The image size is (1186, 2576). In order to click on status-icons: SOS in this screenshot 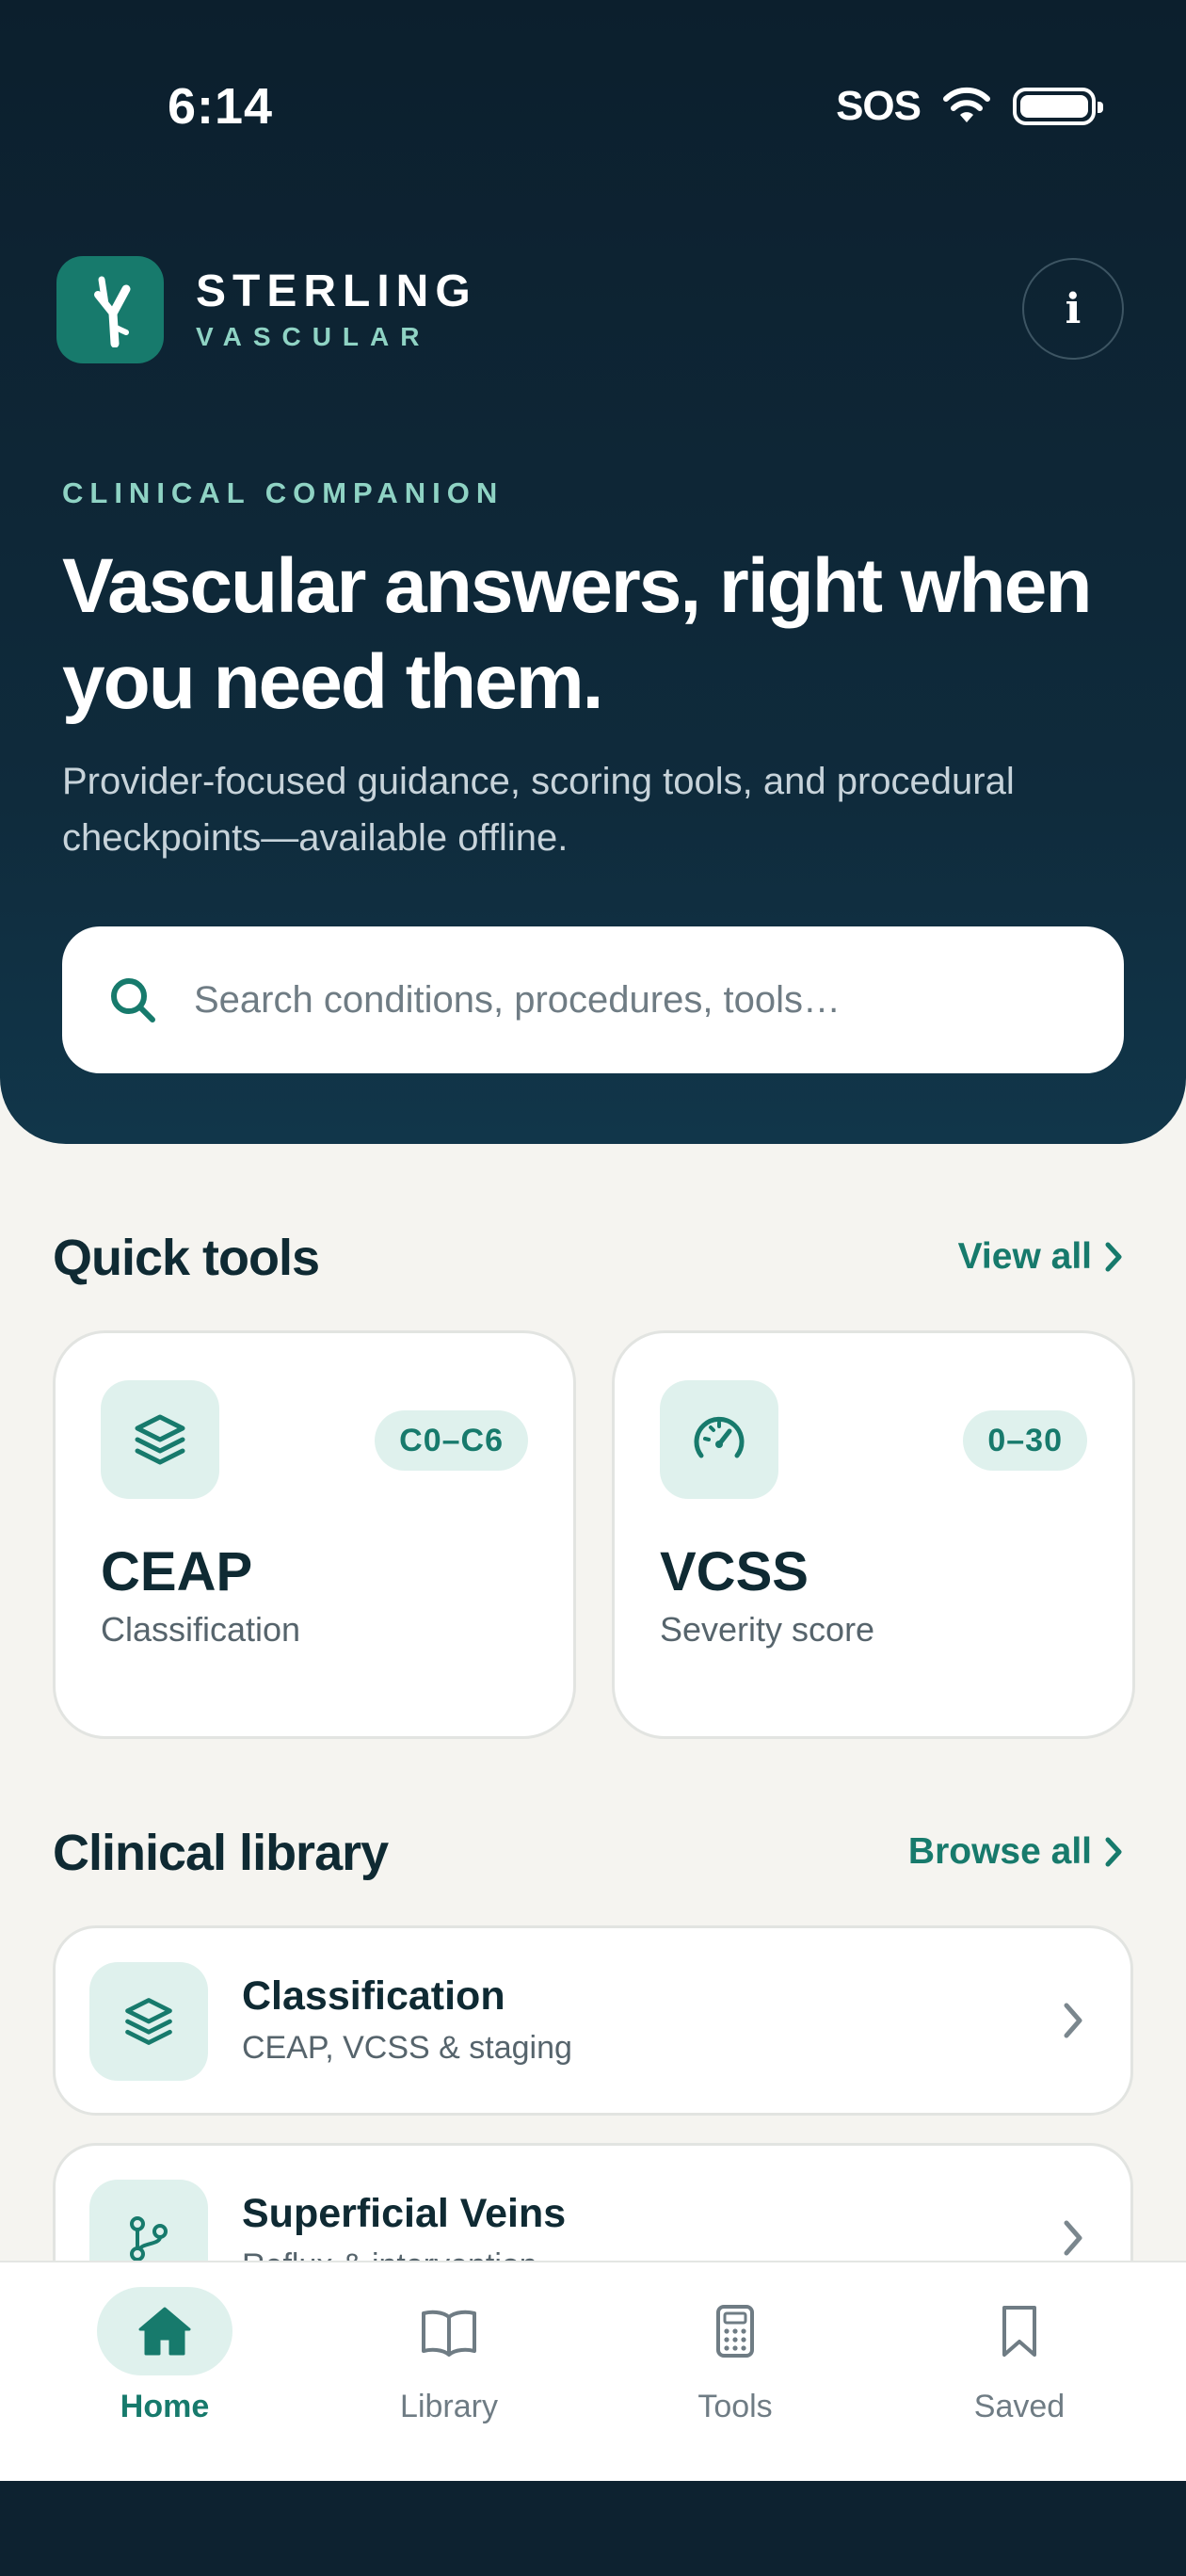, I will do `click(969, 106)`.